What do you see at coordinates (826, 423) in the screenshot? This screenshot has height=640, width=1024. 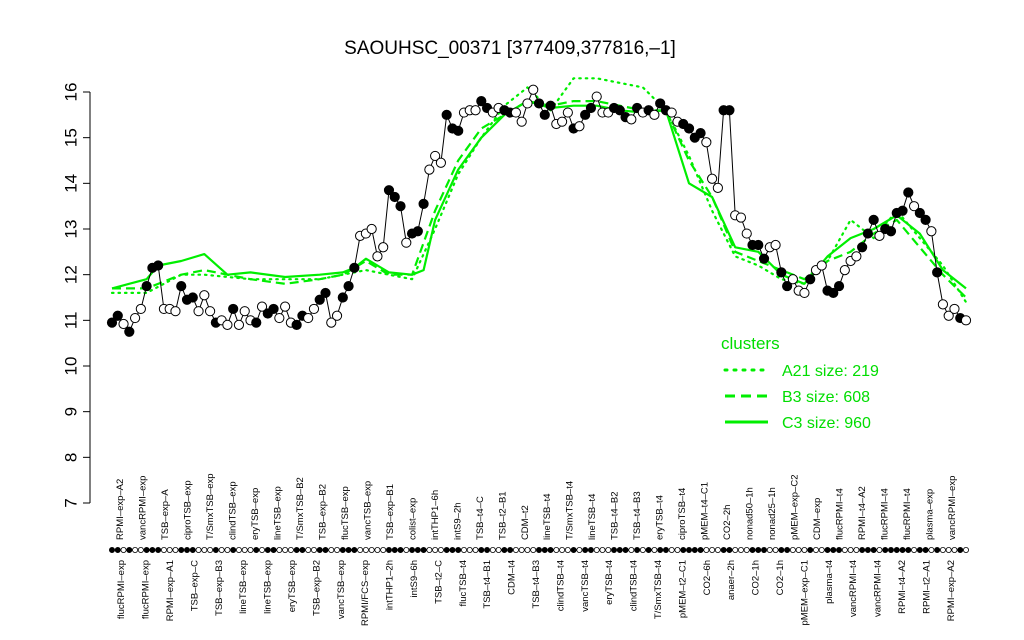 I see `legend-label-c3: C3 size: 960` at bounding box center [826, 423].